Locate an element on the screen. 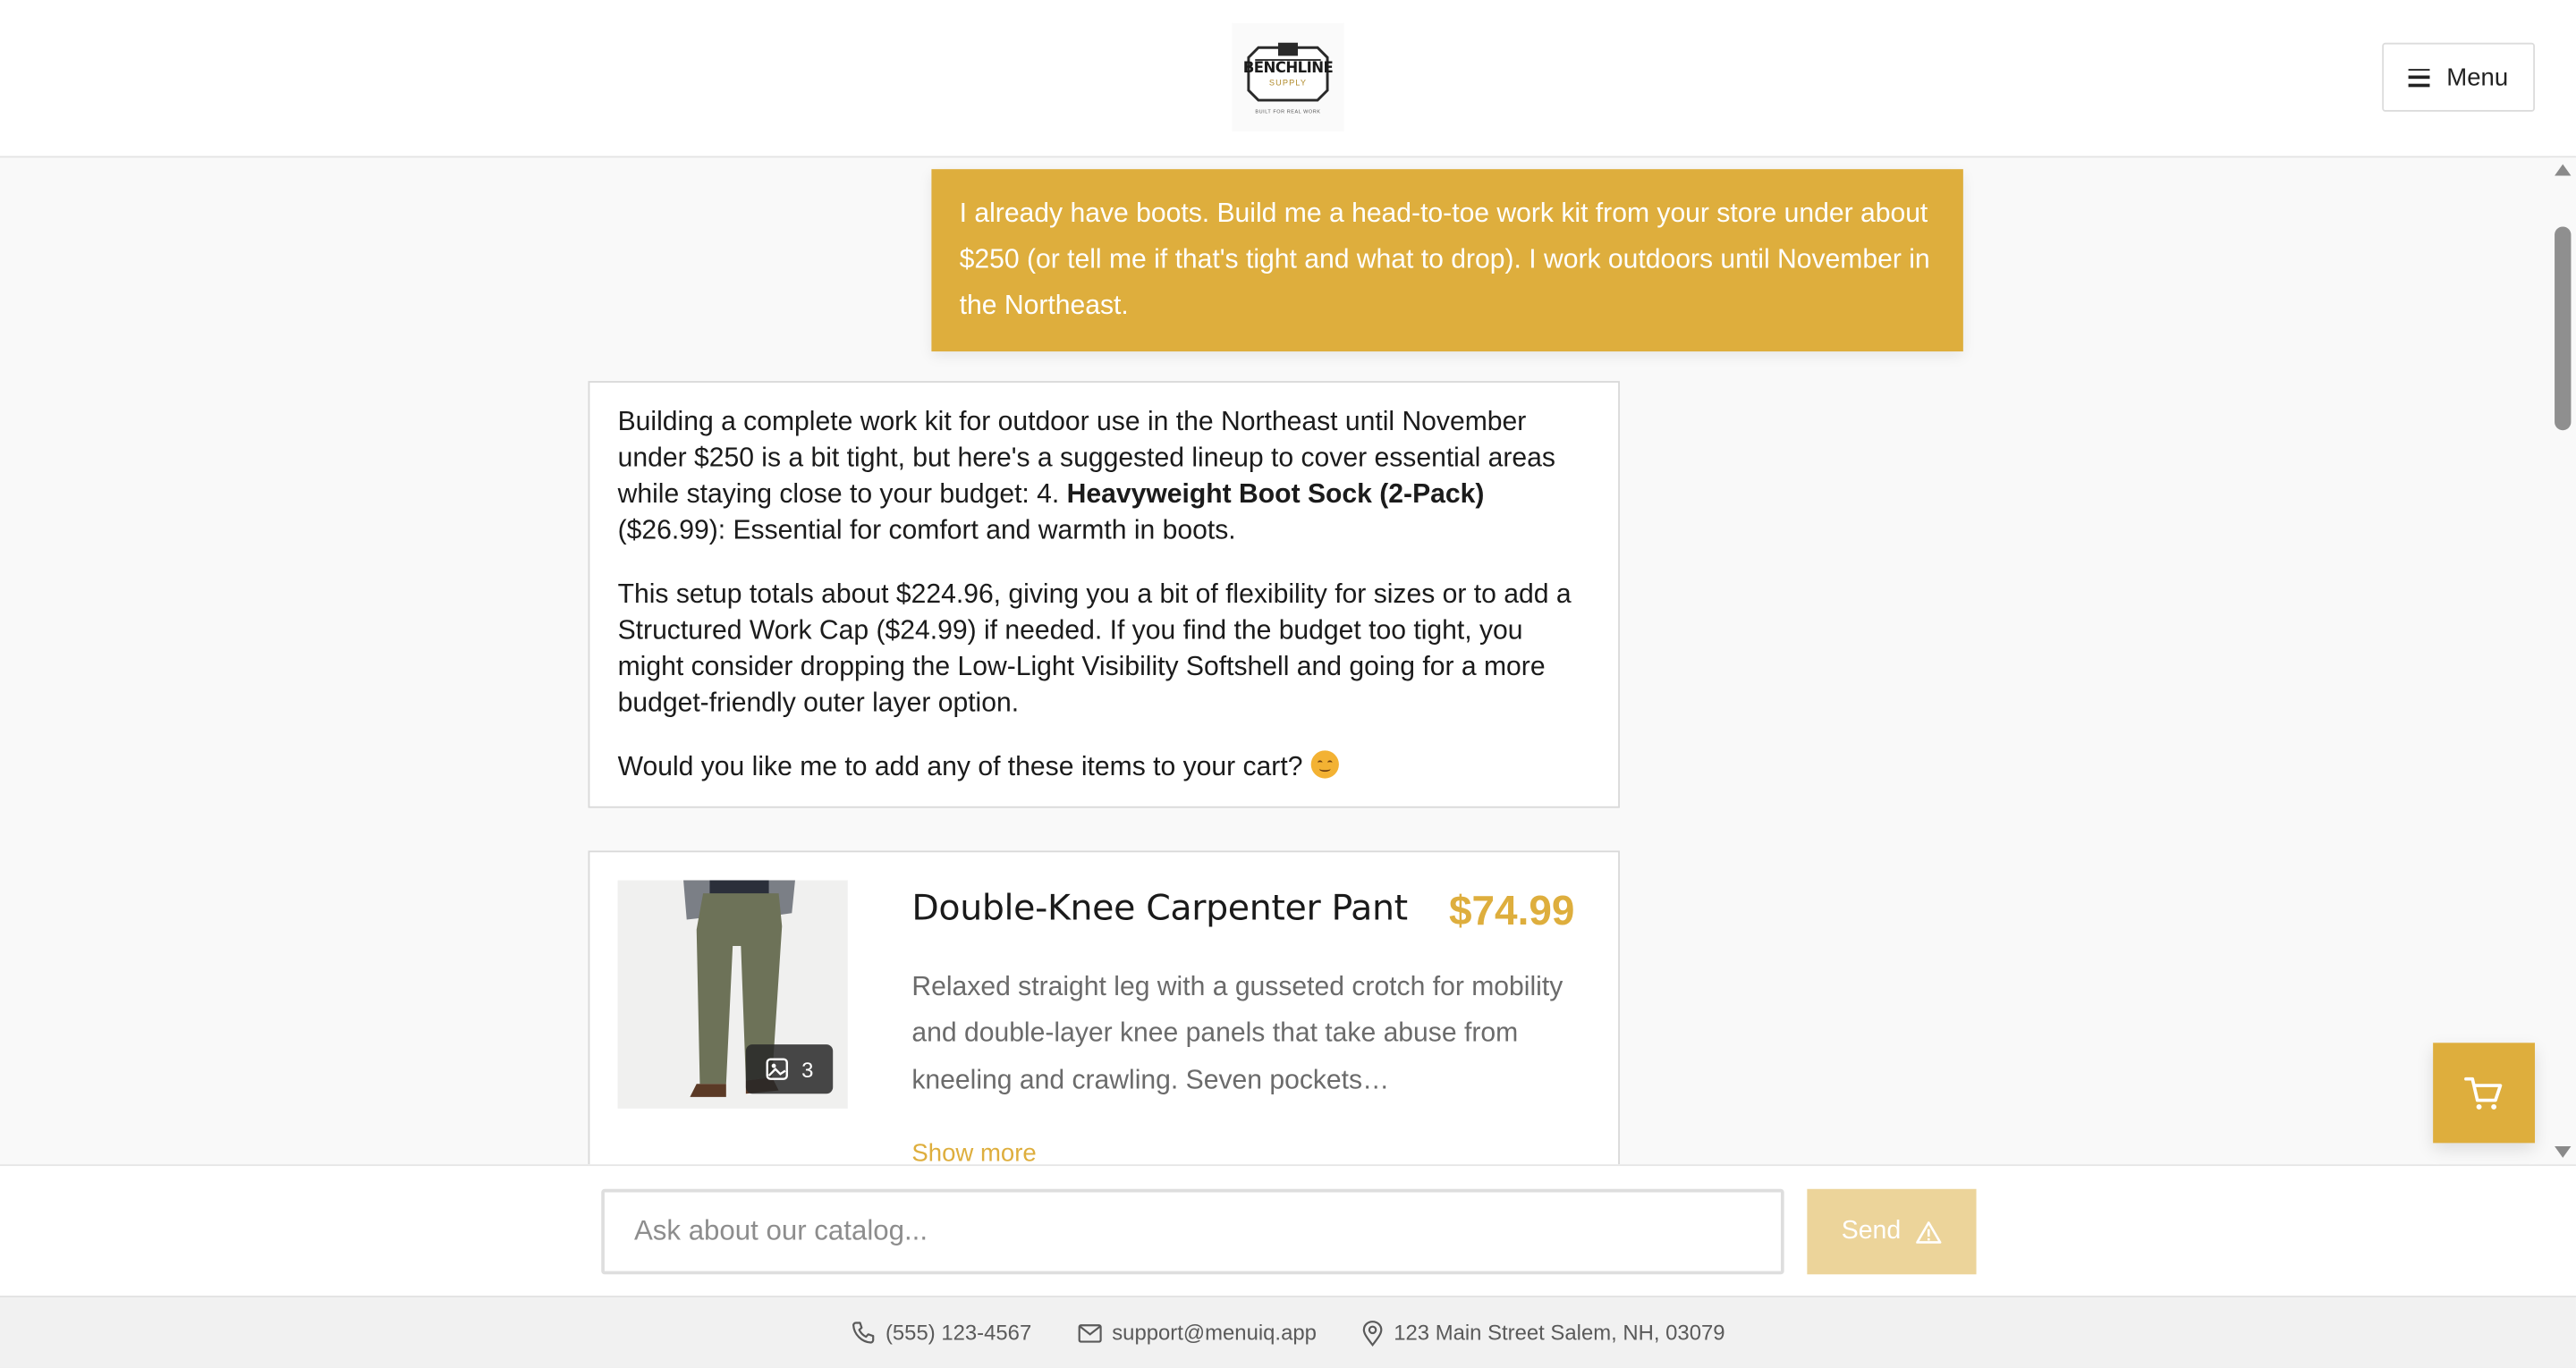 The image size is (2576, 1368). send-button: Send is located at coordinates (1892, 1232).